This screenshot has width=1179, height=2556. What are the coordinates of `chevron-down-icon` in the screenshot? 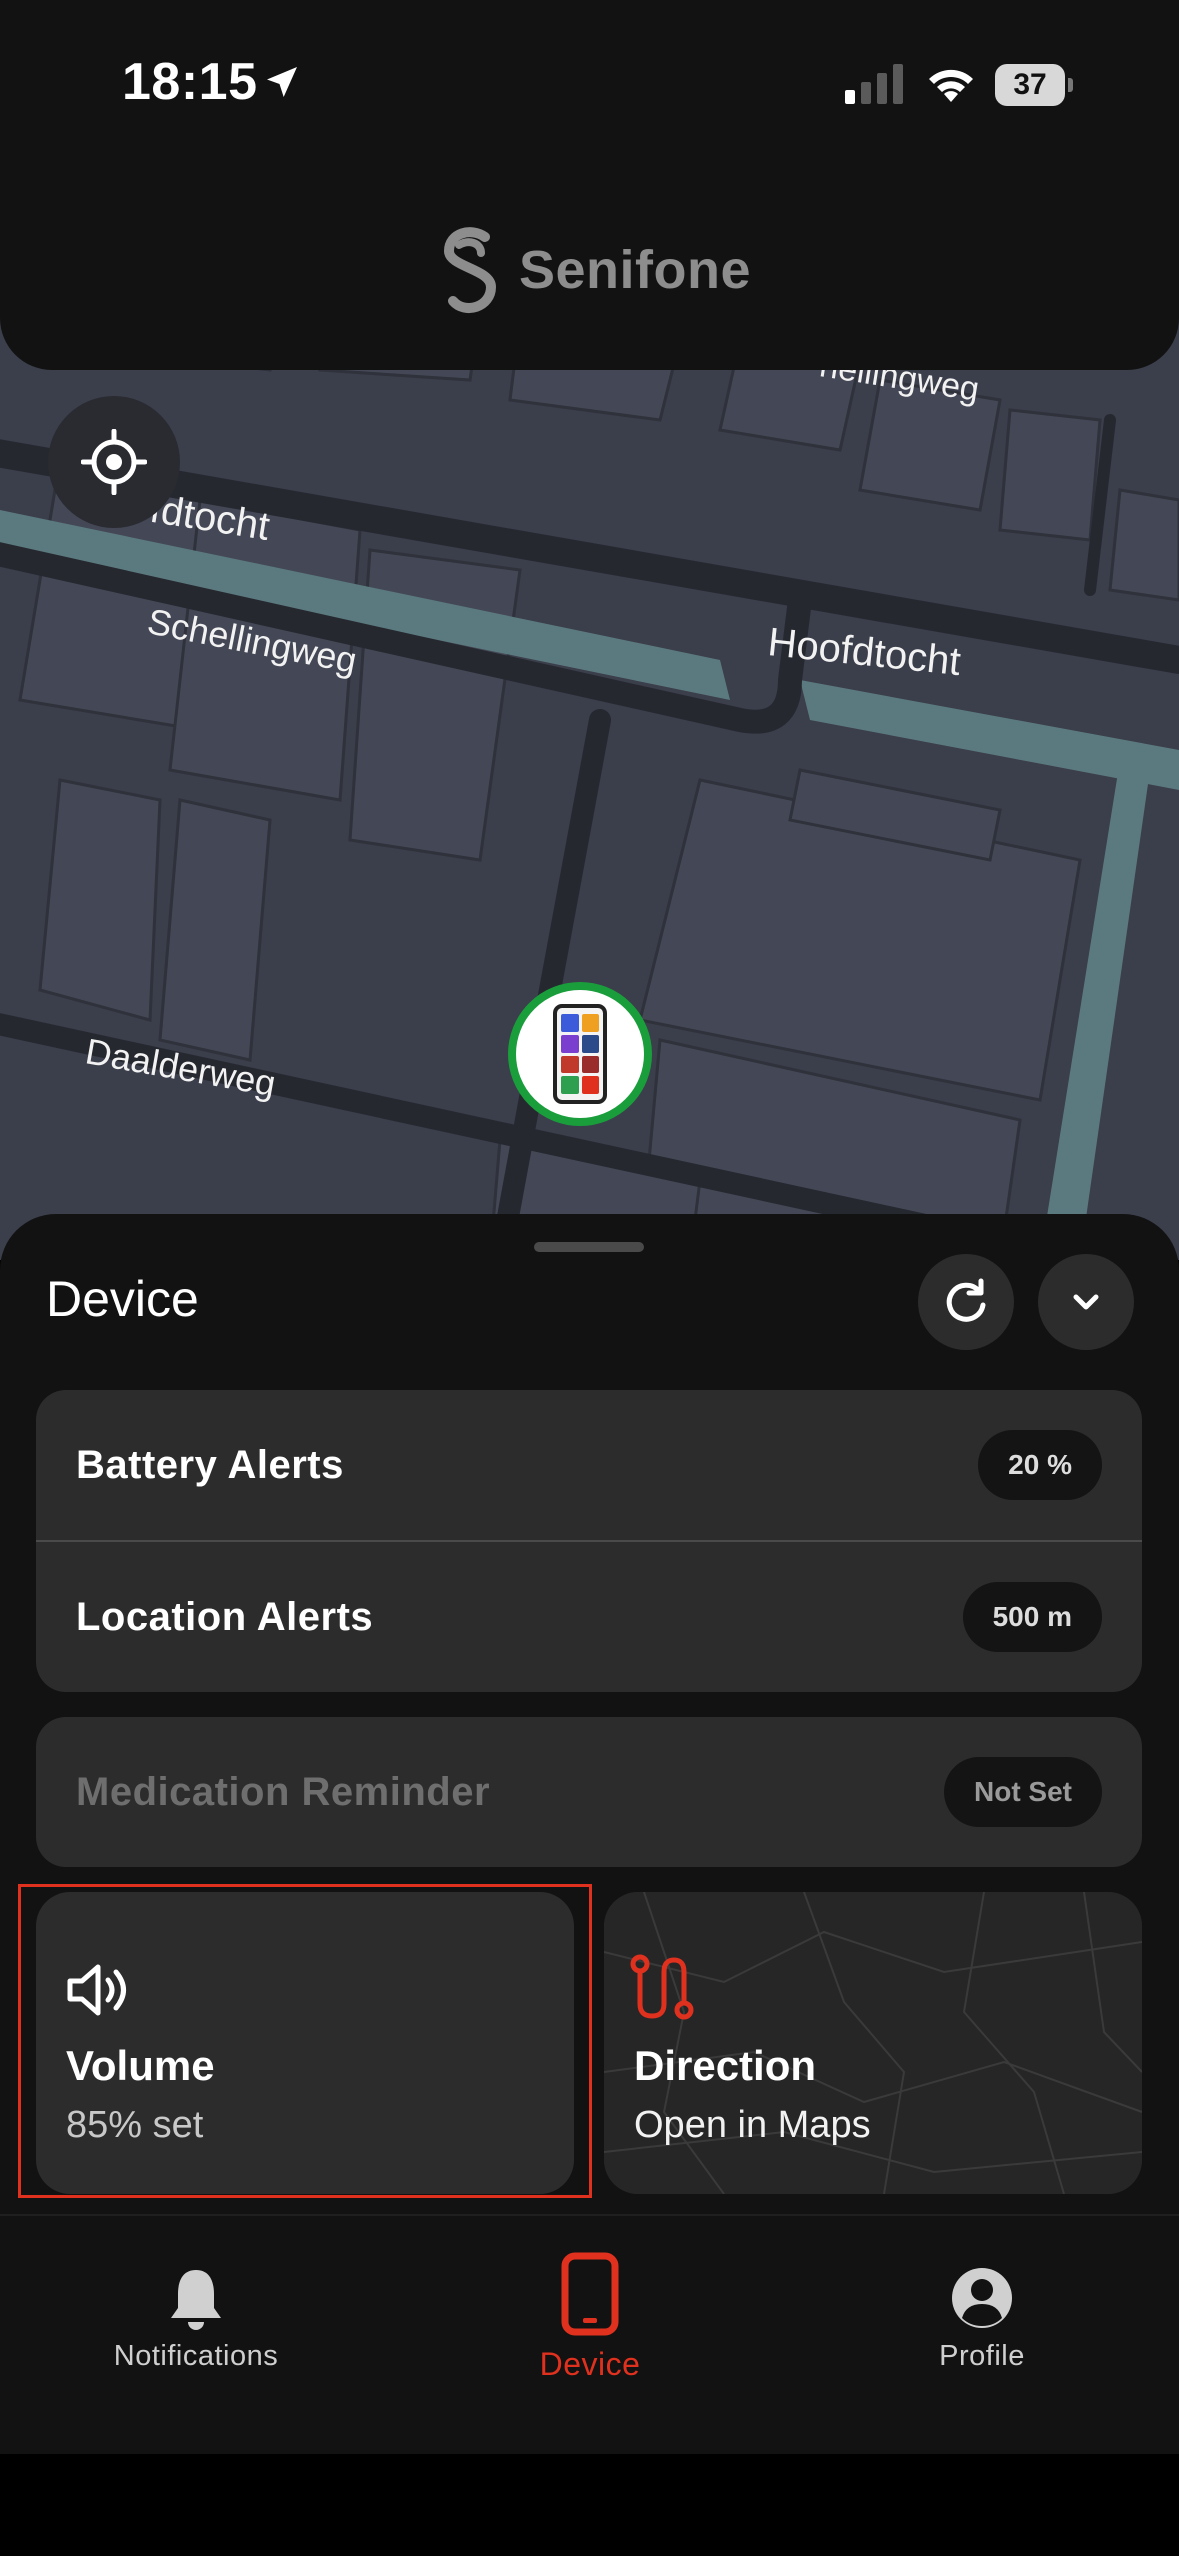 It's located at (1086, 1302).